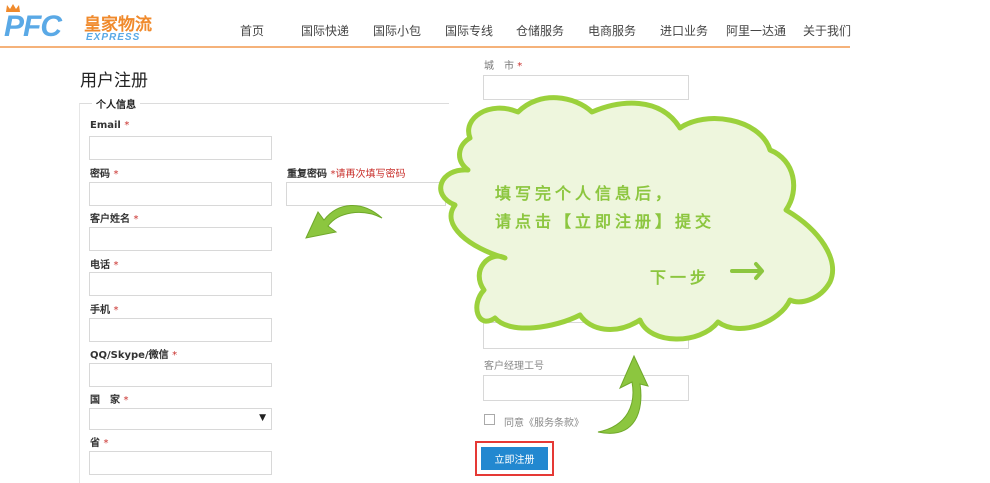  I want to click on confirm-password-label: 重复密码 *请再次填写密码, so click(346, 174).